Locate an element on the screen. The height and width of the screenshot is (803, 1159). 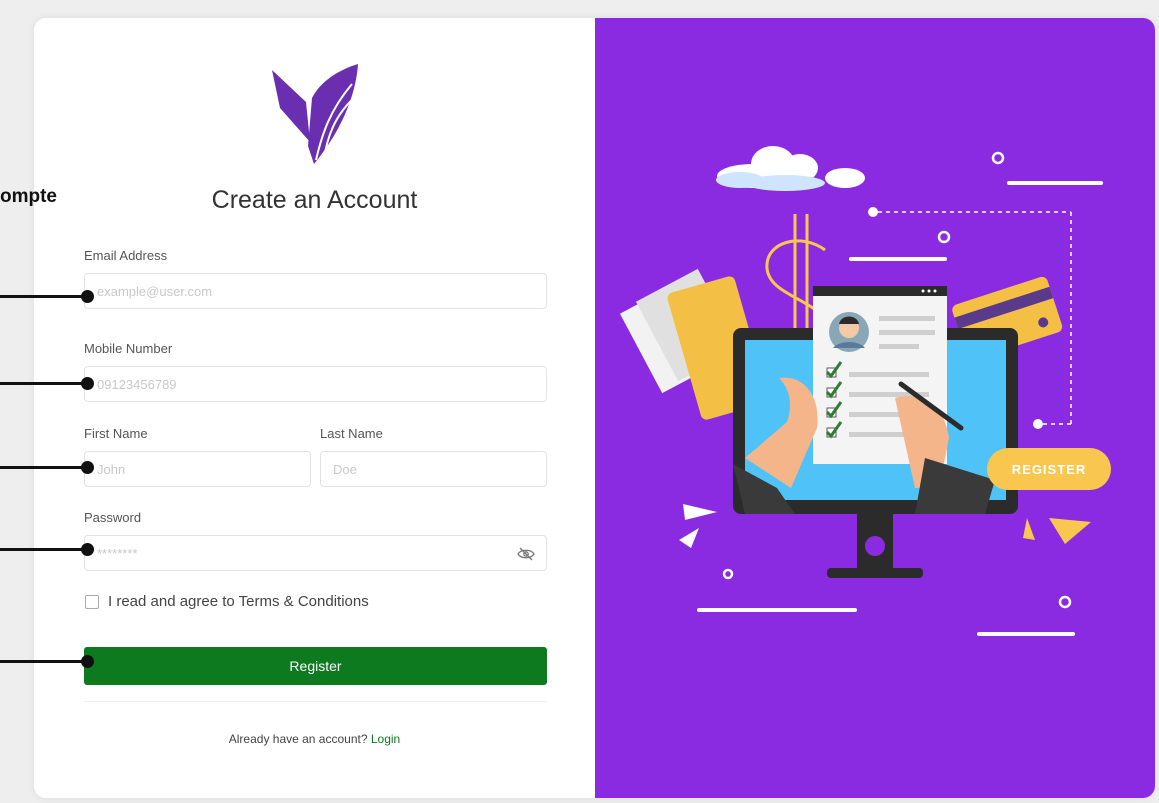
avatar-icon is located at coordinates (849, 332).